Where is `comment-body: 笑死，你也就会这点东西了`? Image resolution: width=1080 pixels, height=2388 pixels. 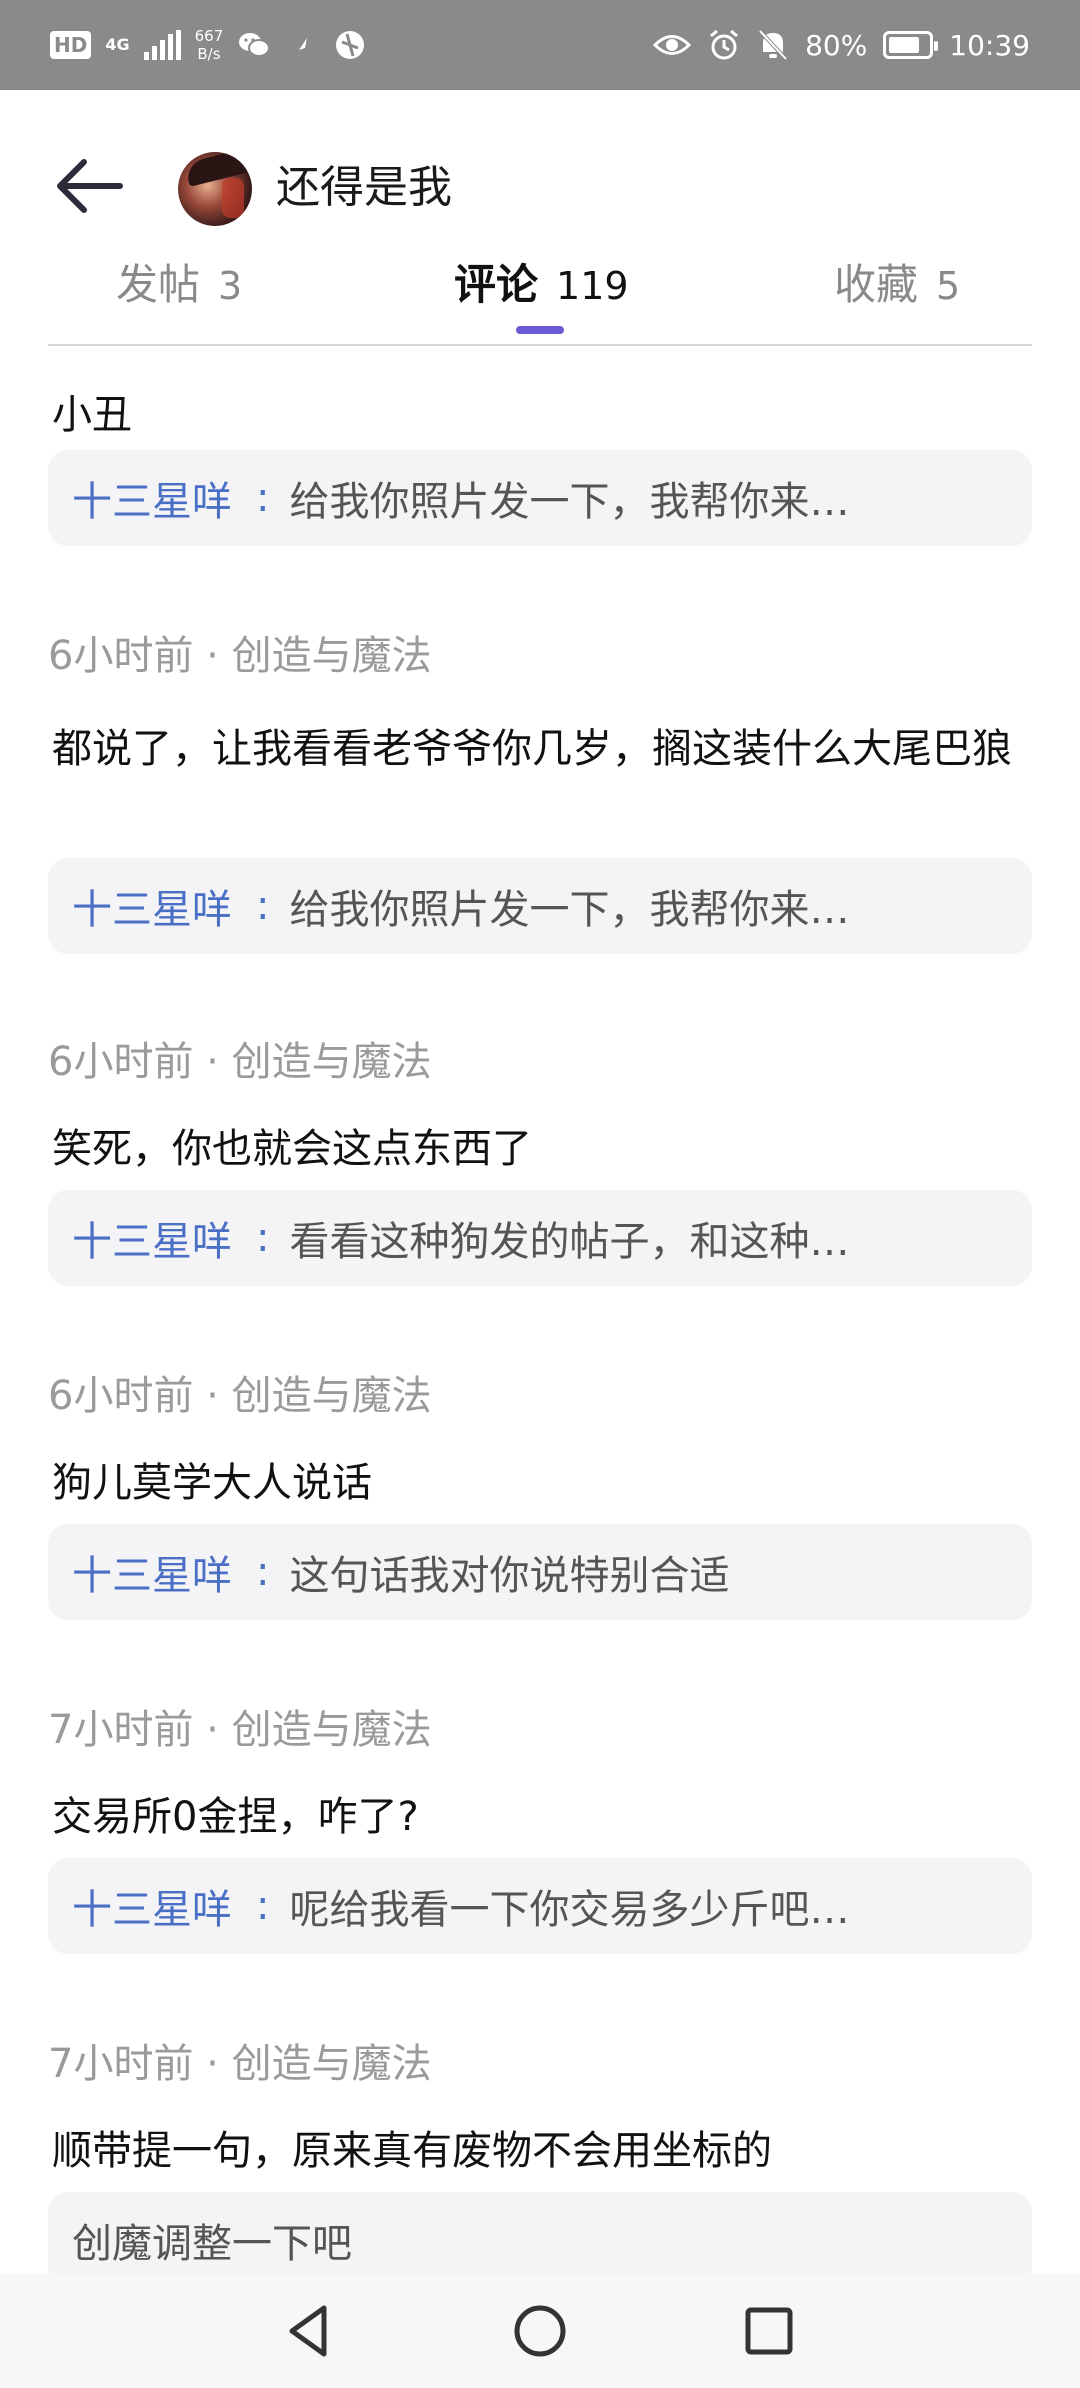
comment-body: 笑死，你也就会这点东西了 is located at coordinates (540, 1149).